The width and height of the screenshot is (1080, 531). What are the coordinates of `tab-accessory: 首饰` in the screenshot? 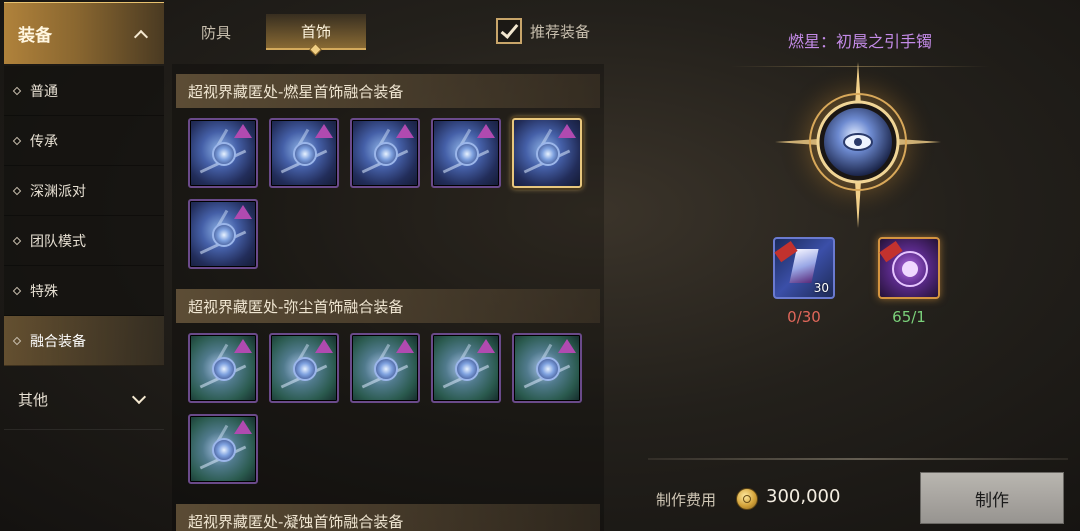 It's located at (316, 35).